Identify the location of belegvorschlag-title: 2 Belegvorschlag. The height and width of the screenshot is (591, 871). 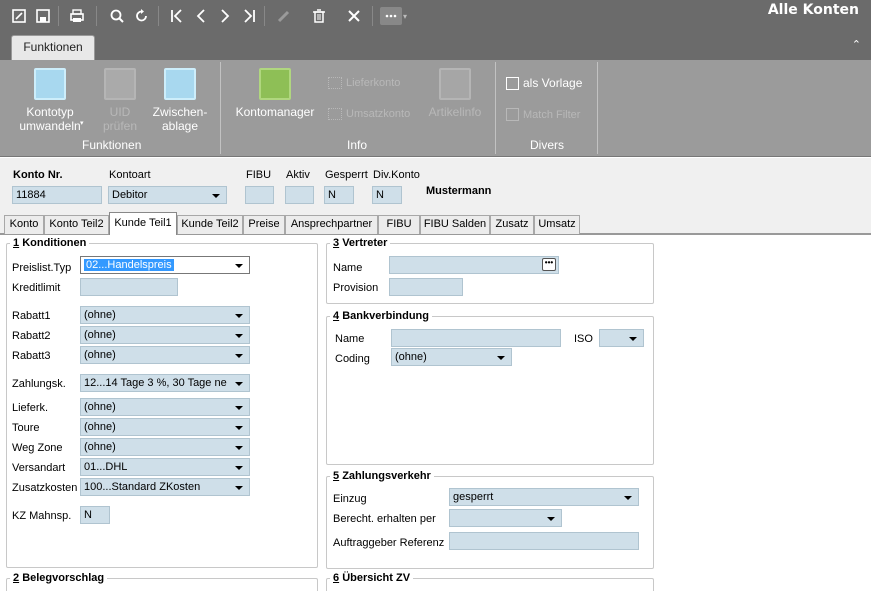
(59, 578).